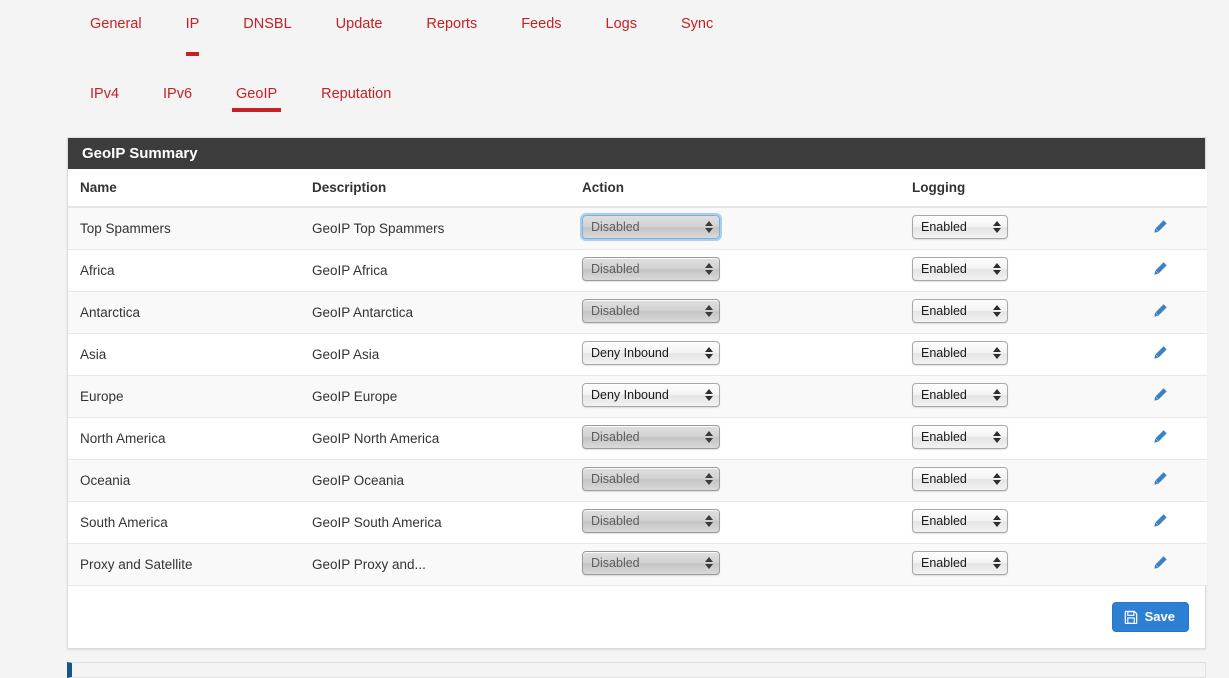  I want to click on cell-description: GeoIP Oceania, so click(435, 480).